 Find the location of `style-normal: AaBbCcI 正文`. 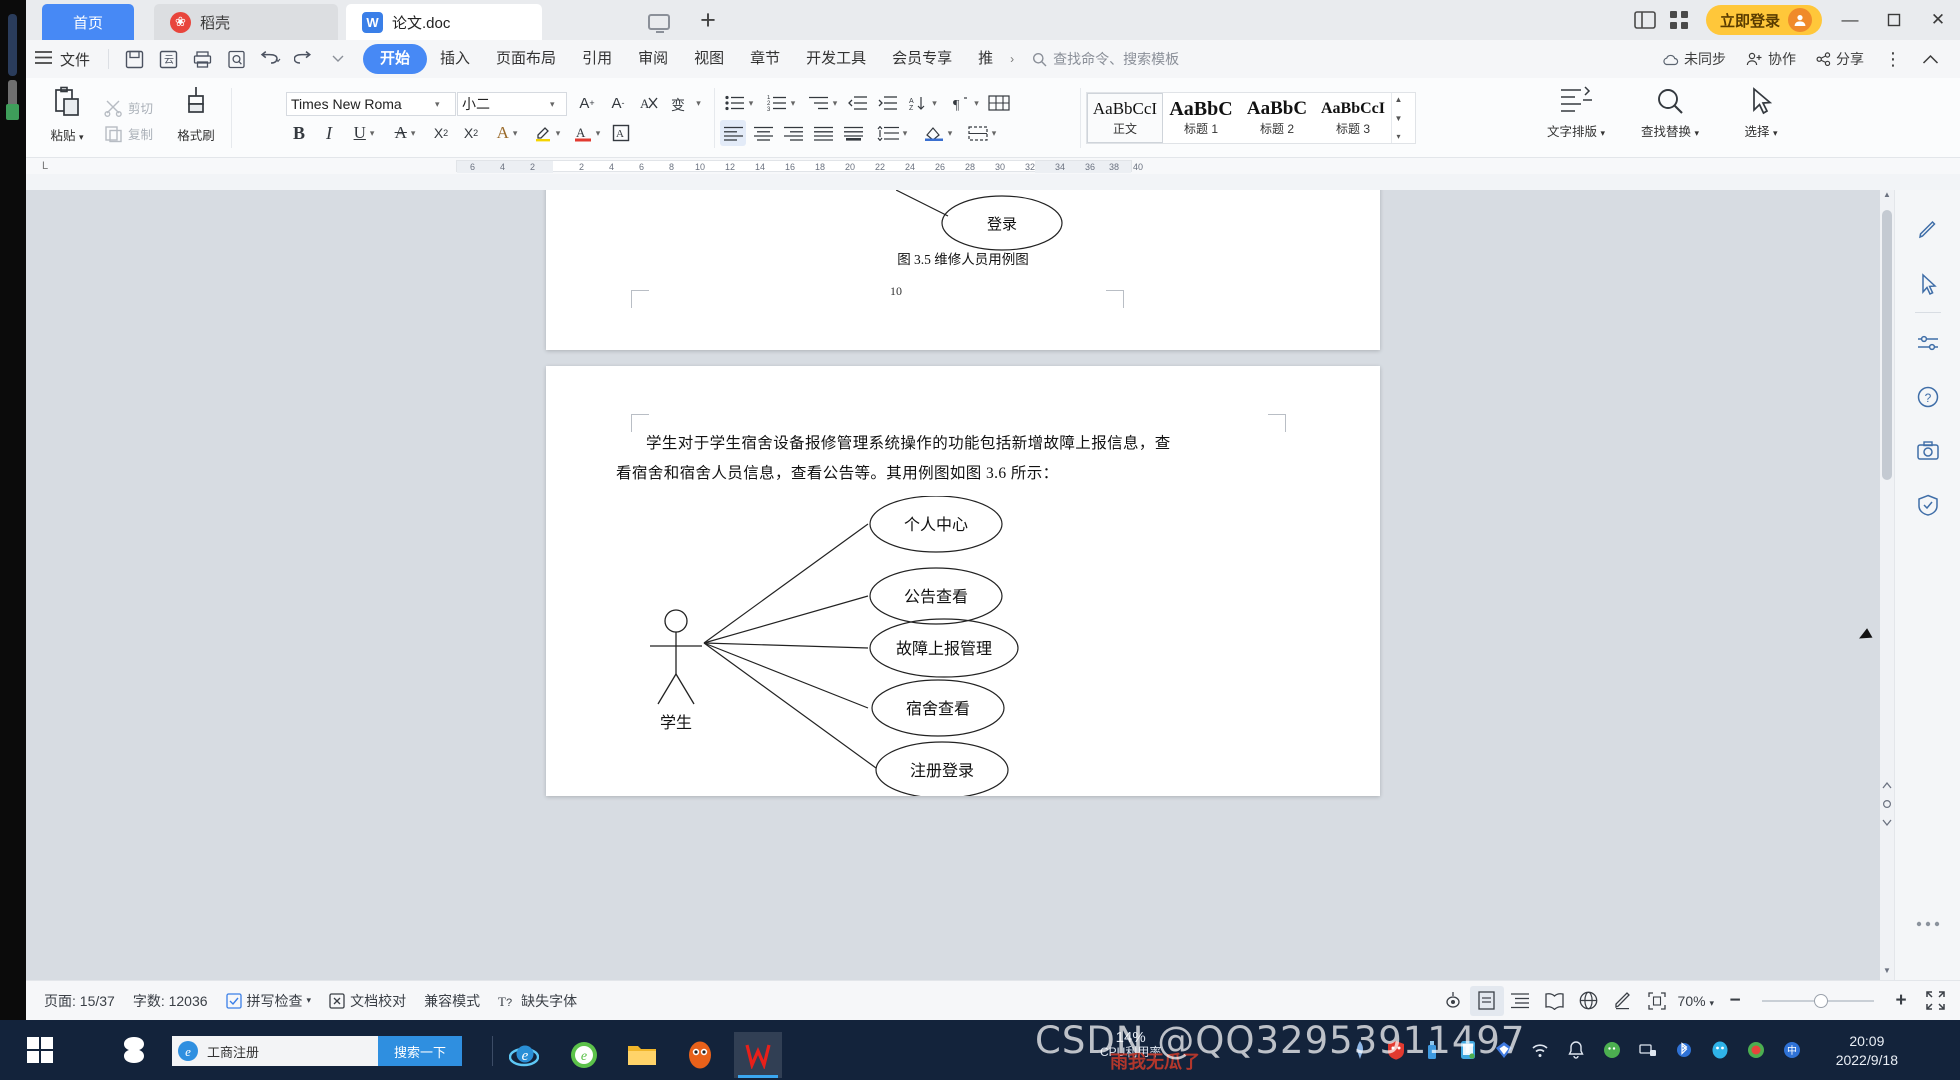

style-normal: AaBbCcI 正文 is located at coordinates (1125, 118).